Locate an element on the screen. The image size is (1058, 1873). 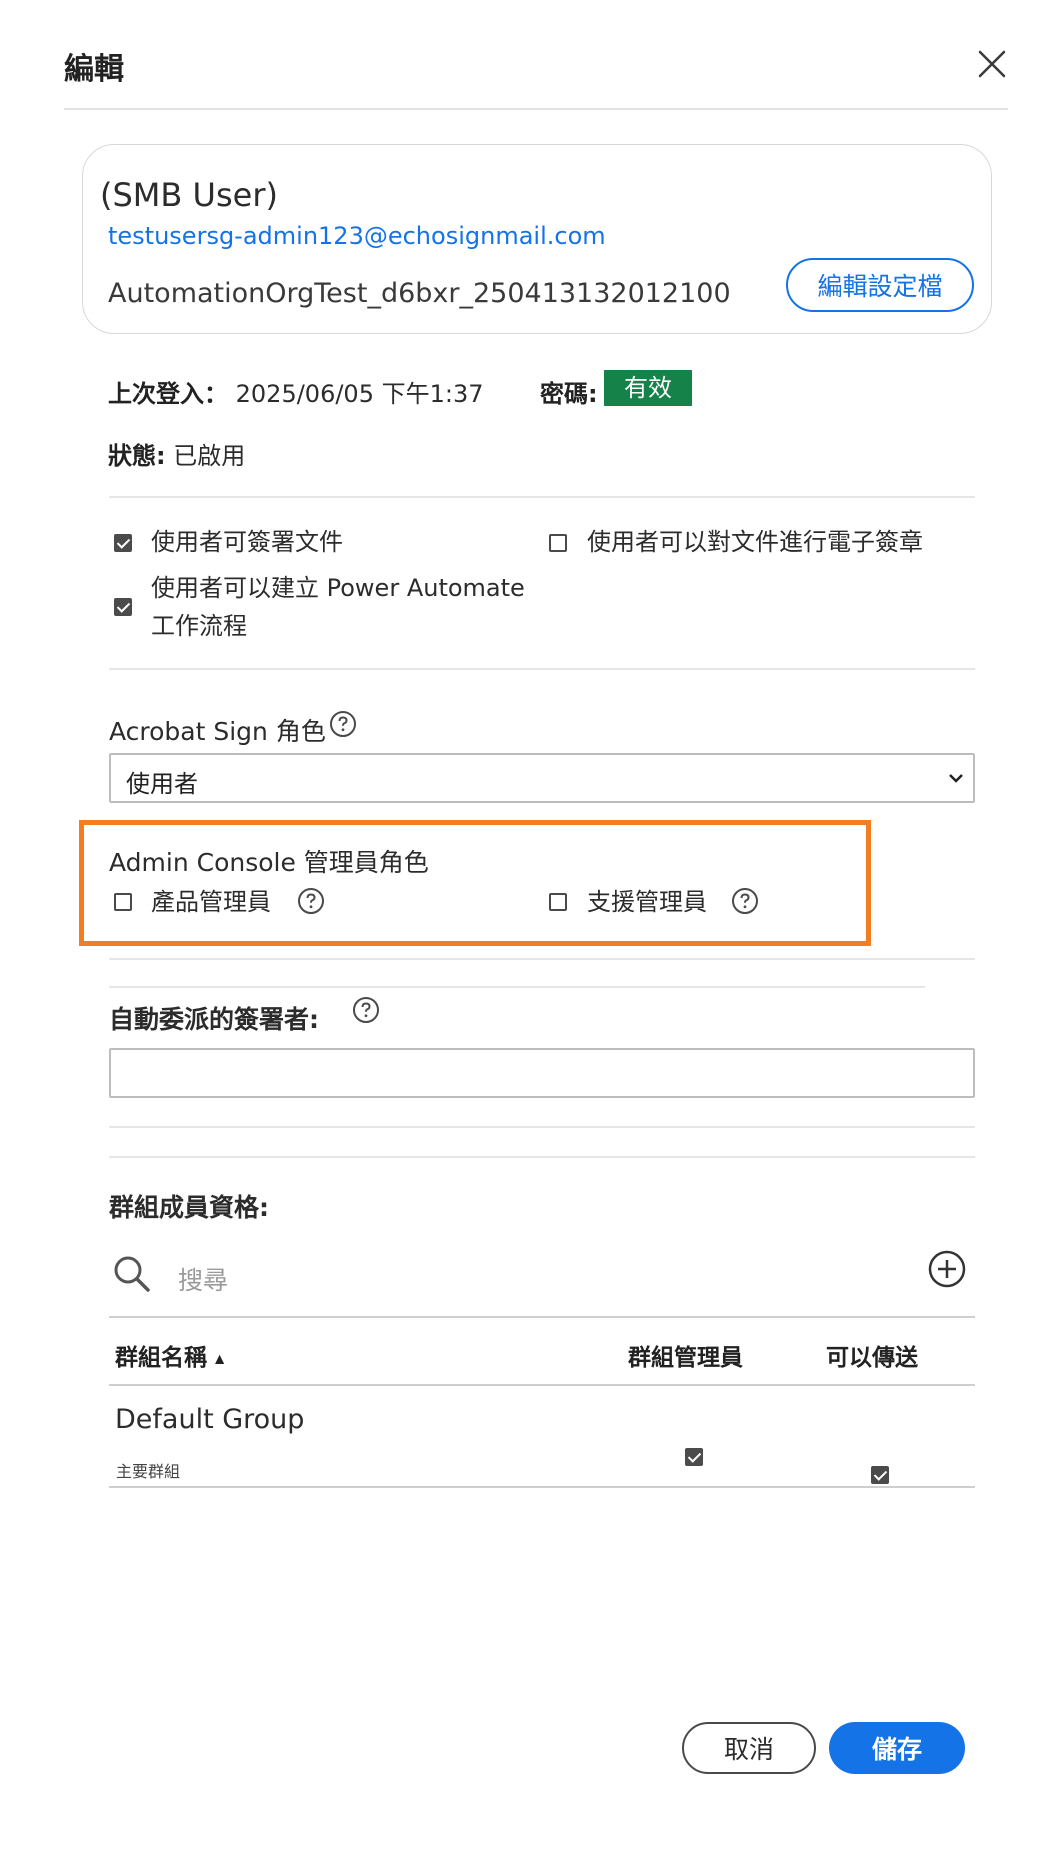
support-admin-label: 支援管理員 is located at coordinates (647, 902).